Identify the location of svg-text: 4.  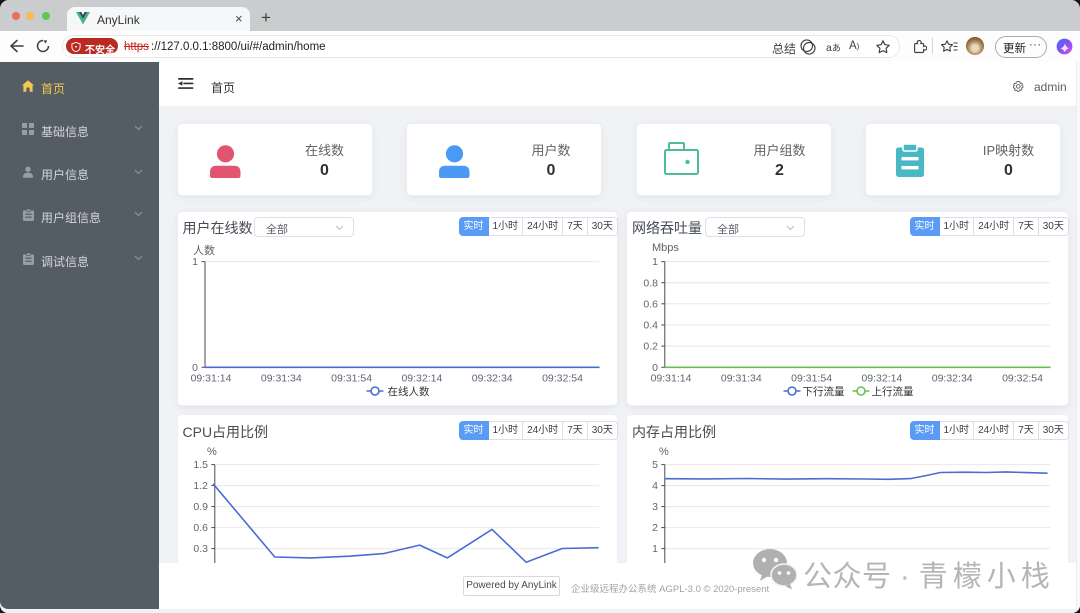
(655, 486).